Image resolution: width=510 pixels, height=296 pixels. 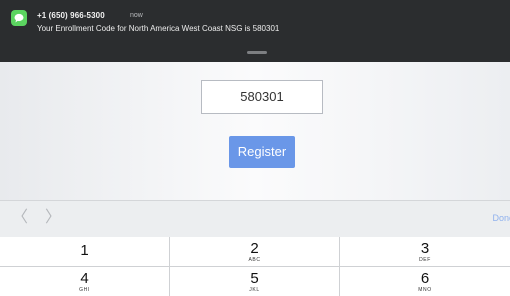 I want to click on key-digit: 3, so click(x=425, y=248).